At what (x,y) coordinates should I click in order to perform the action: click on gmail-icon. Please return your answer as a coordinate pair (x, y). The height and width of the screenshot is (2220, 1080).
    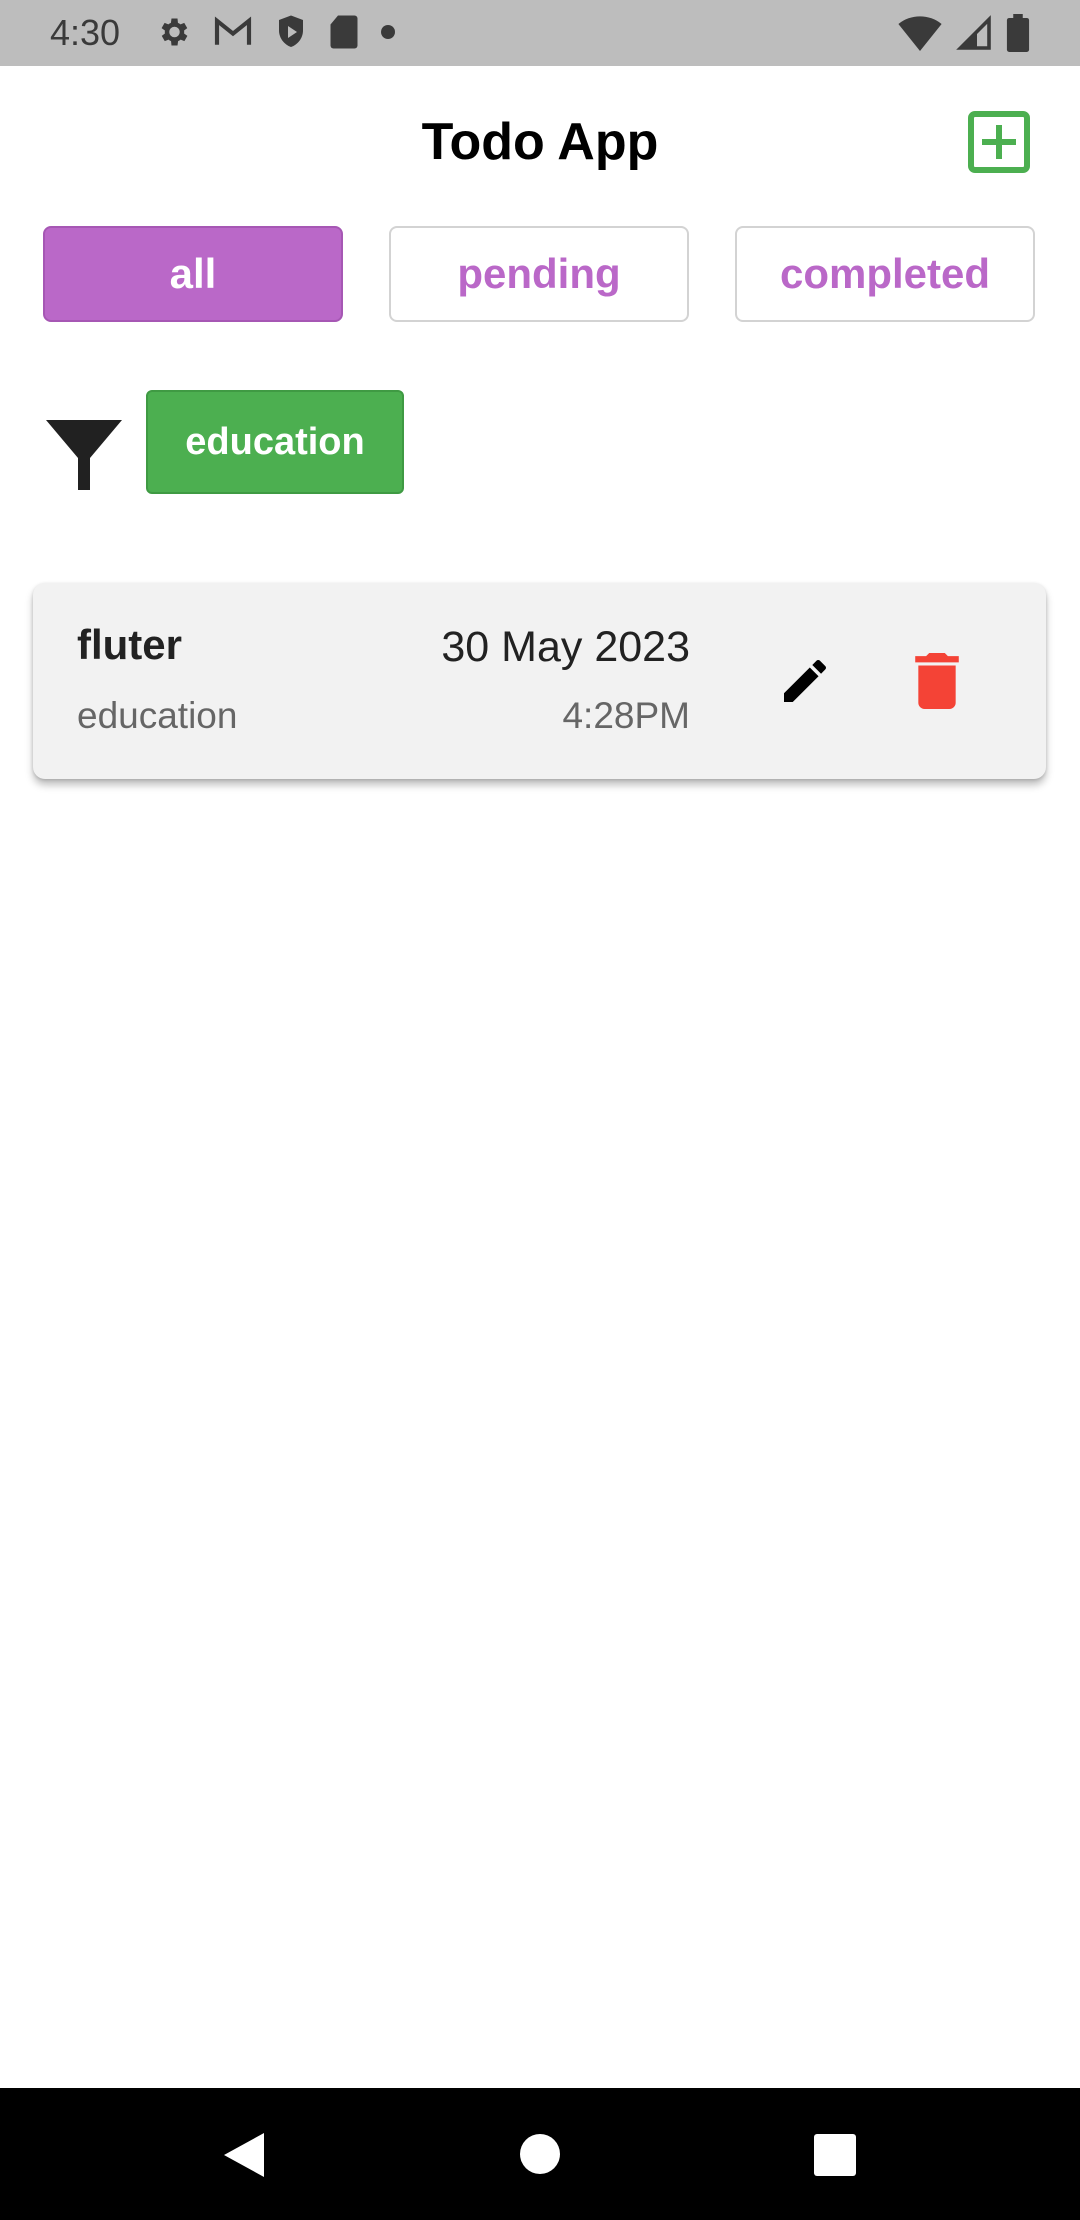
    Looking at the image, I should click on (233, 30).